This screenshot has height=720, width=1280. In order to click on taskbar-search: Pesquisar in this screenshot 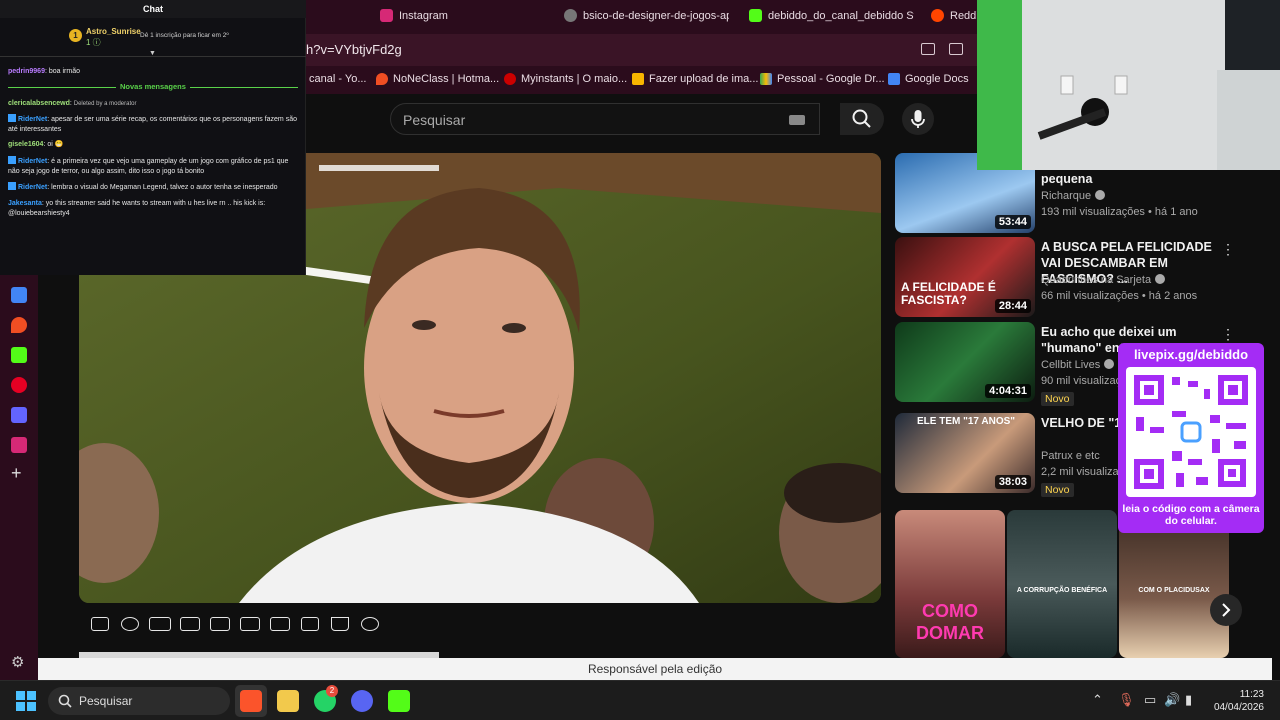, I will do `click(139, 701)`.